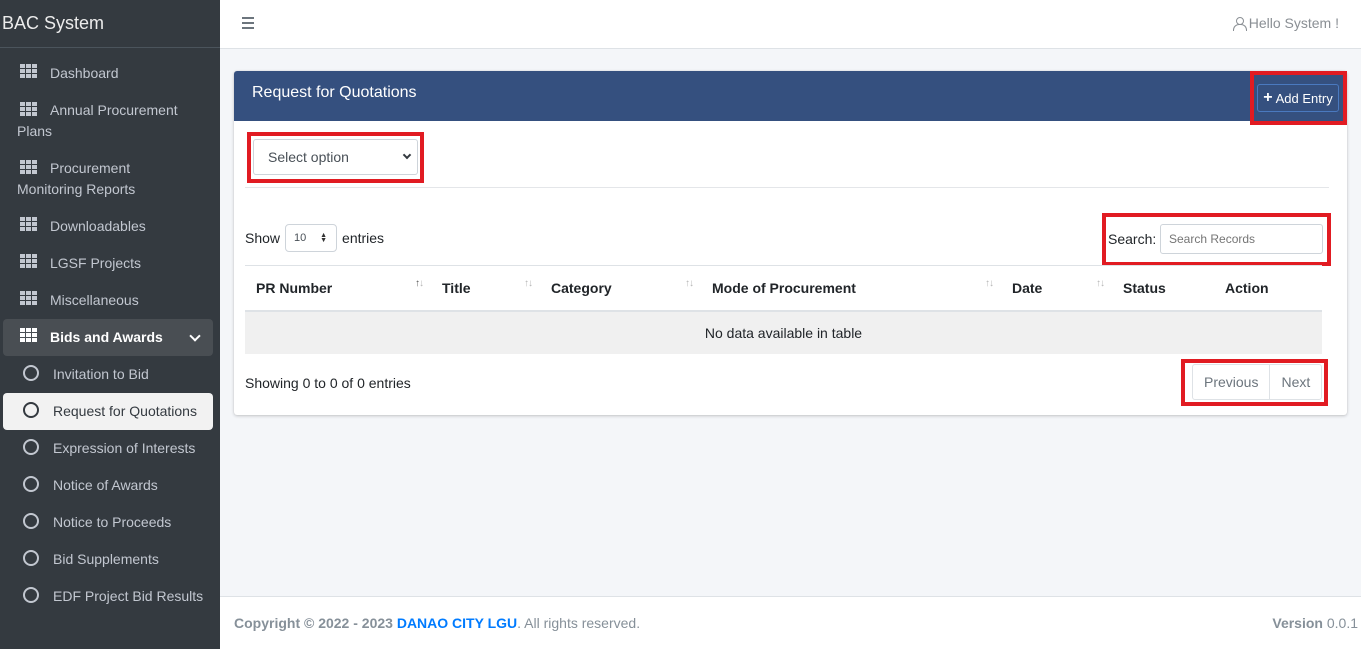 This screenshot has width=1361, height=649. What do you see at coordinates (457, 623) in the screenshot?
I see `org-link: DANAO CITY LGU` at bounding box center [457, 623].